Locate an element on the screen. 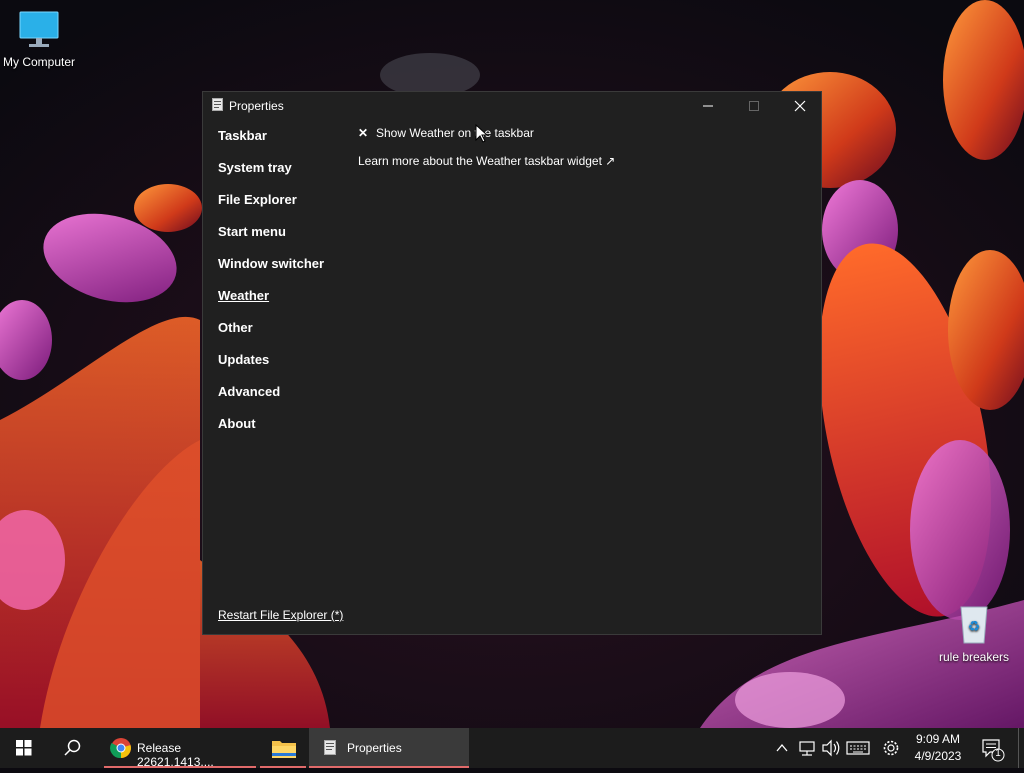 The image size is (1024, 773). close-button is located at coordinates (800, 106).